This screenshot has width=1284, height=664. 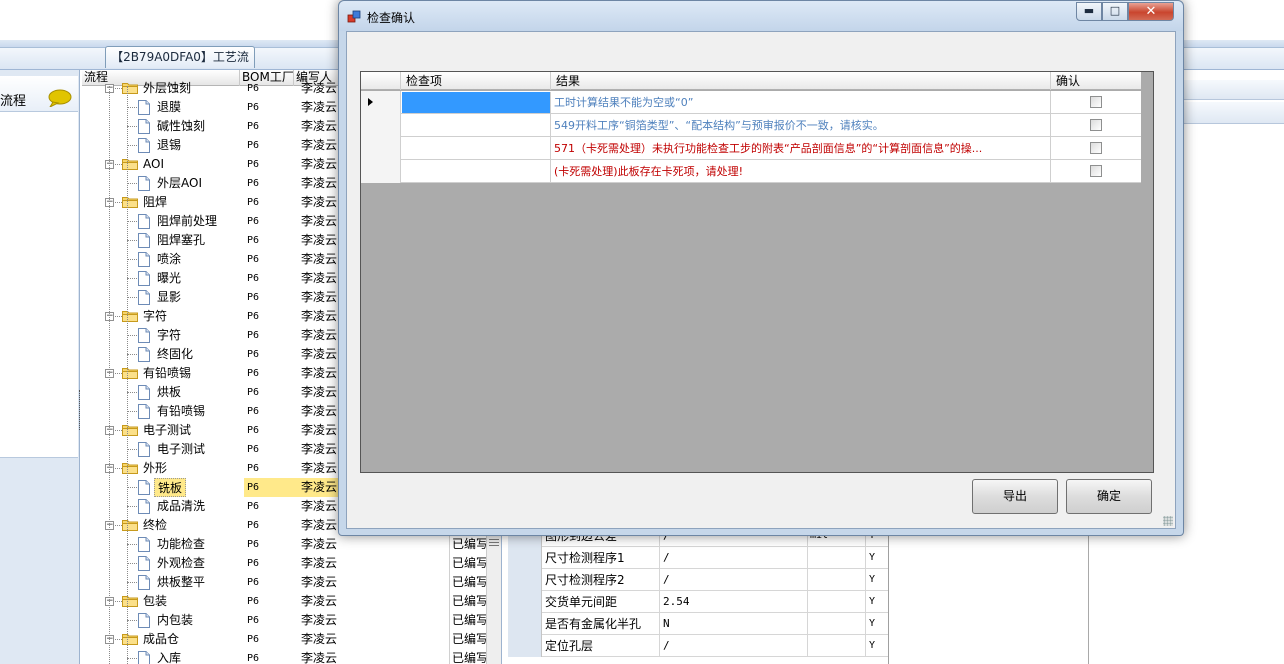 What do you see at coordinates (169, 335) in the screenshot?
I see `tree-node-label: 字符` at bounding box center [169, 335].